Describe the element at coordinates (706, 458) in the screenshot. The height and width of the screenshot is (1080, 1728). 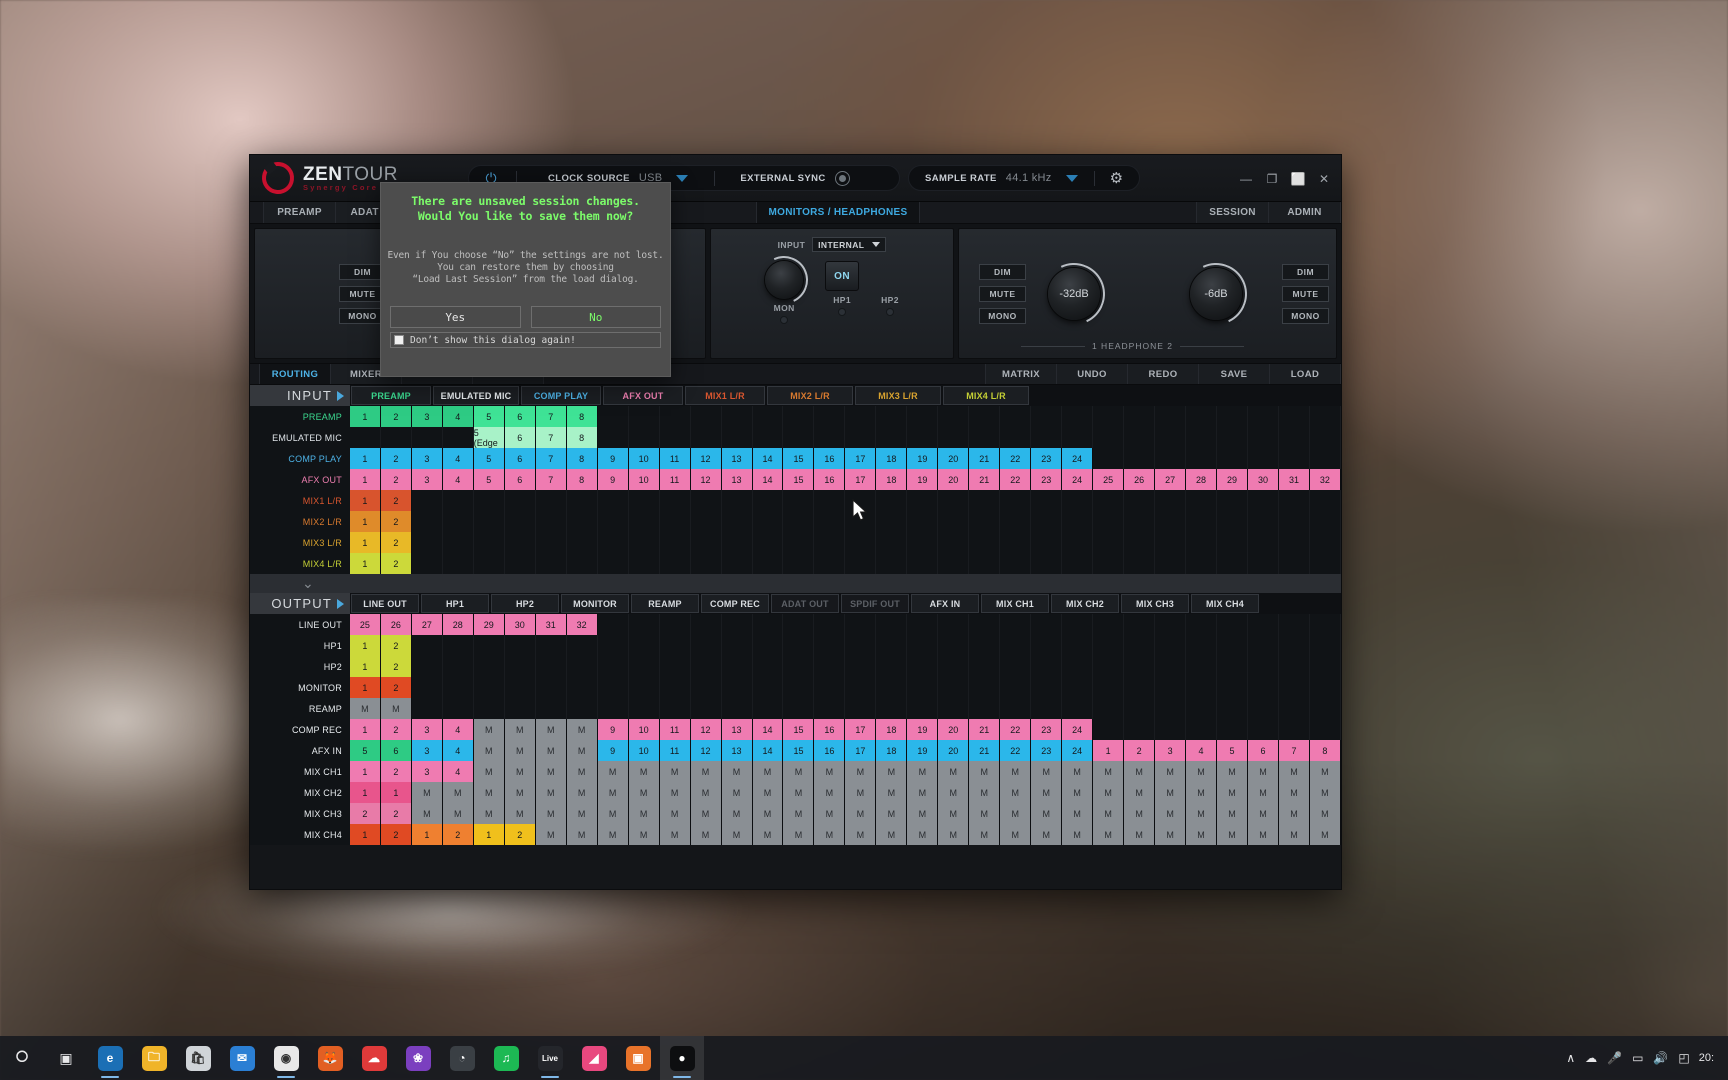
I see `matrix-cell: 12` at that location.